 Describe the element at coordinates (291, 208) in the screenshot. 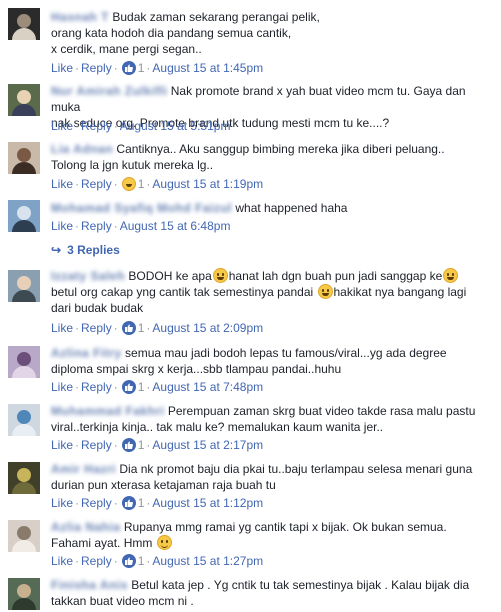

I see `comment-text: what happened haha` at that location.